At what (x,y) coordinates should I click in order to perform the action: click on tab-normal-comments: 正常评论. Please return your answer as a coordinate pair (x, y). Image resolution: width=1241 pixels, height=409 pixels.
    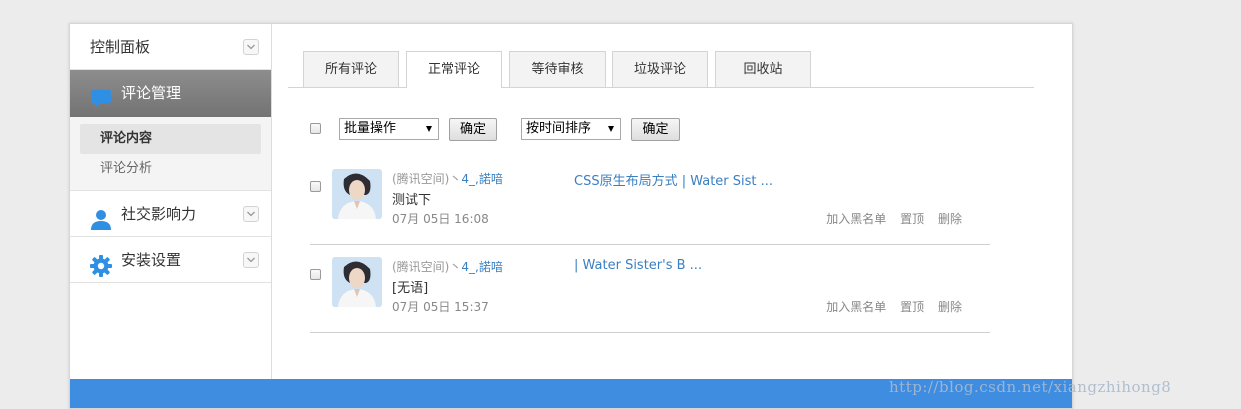
    Looking at the image, I should click on (454, 69).